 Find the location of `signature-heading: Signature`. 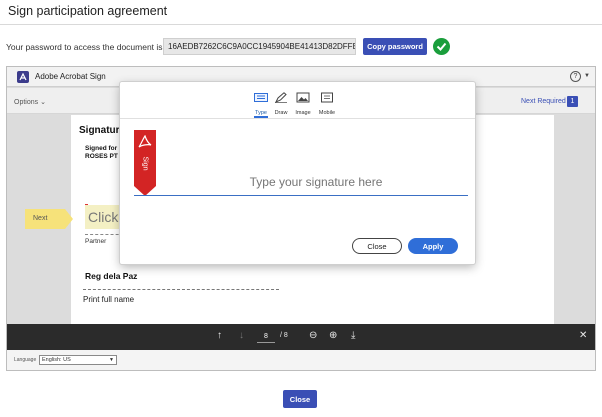

signature-heading: Signature is located at coordinates (102, 130).